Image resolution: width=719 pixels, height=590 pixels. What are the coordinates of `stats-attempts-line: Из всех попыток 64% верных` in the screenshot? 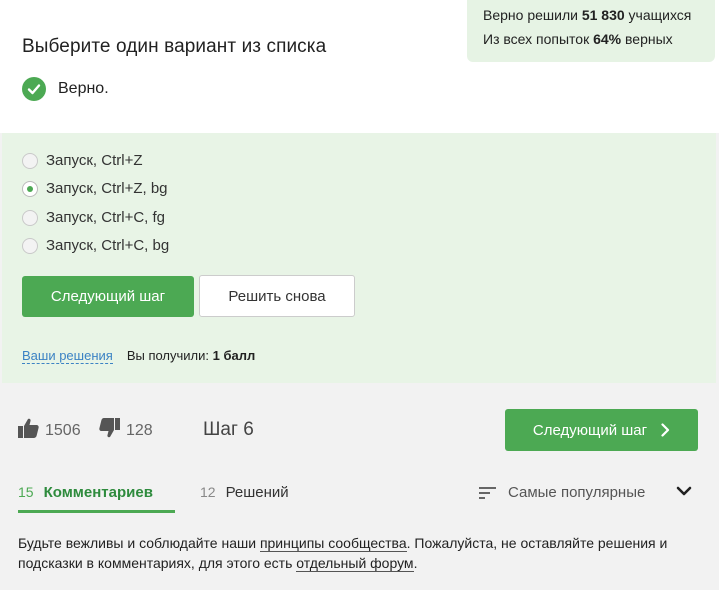 It's located at (599, 39).